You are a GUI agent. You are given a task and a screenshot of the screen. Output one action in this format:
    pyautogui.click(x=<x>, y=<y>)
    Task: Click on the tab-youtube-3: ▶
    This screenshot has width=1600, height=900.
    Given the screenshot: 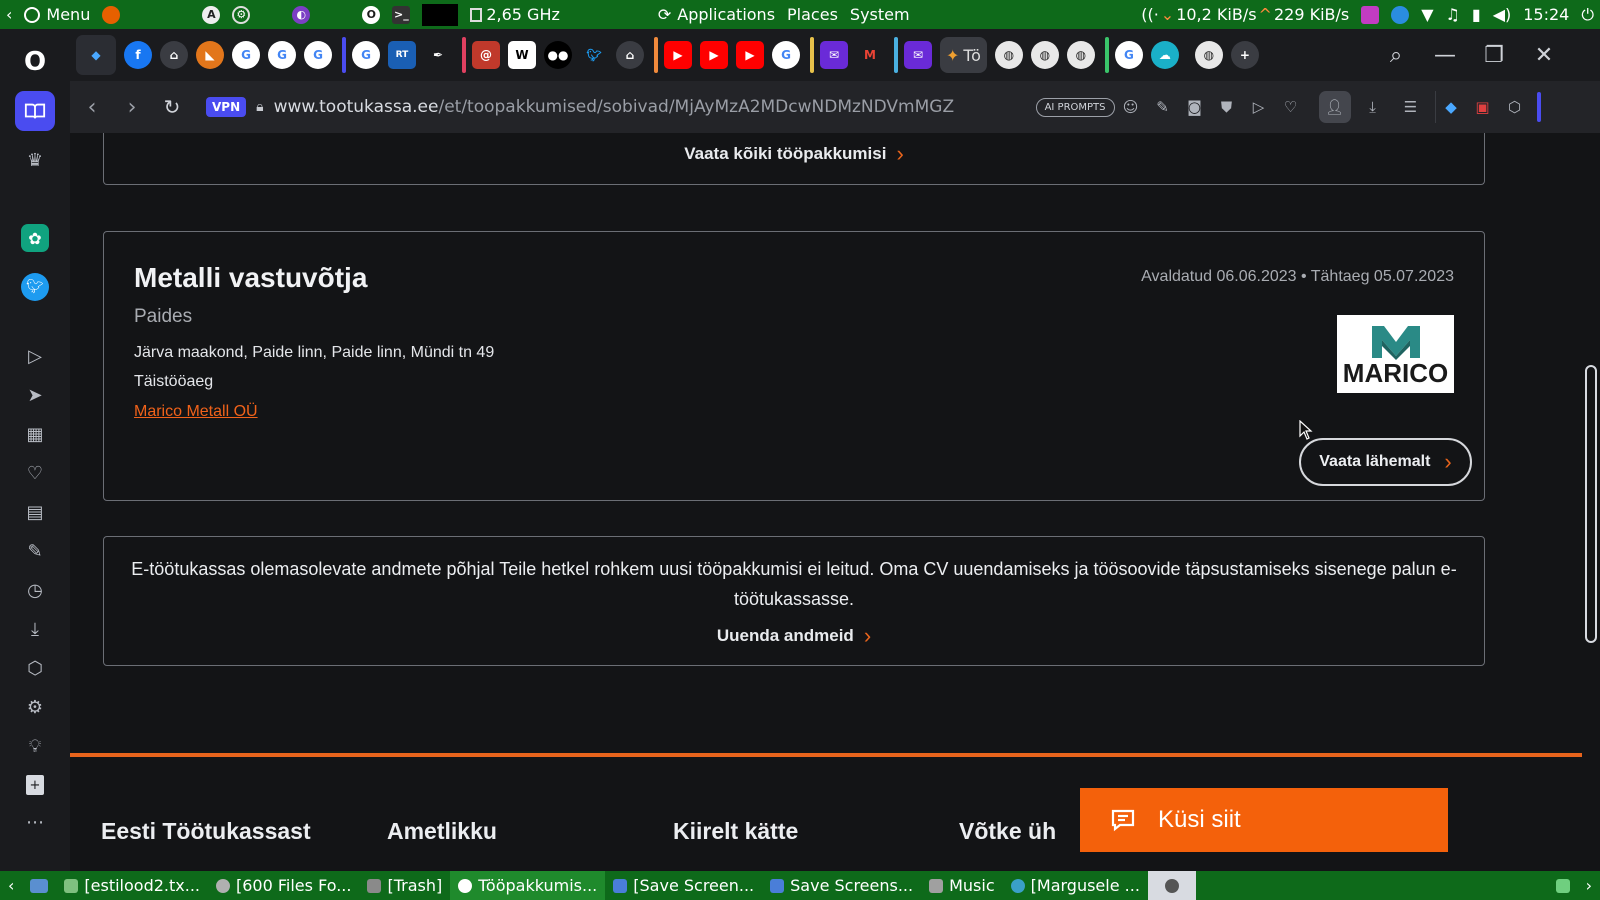 What is the action you would take?
    pyautogui.click(x=750, y=55)
    